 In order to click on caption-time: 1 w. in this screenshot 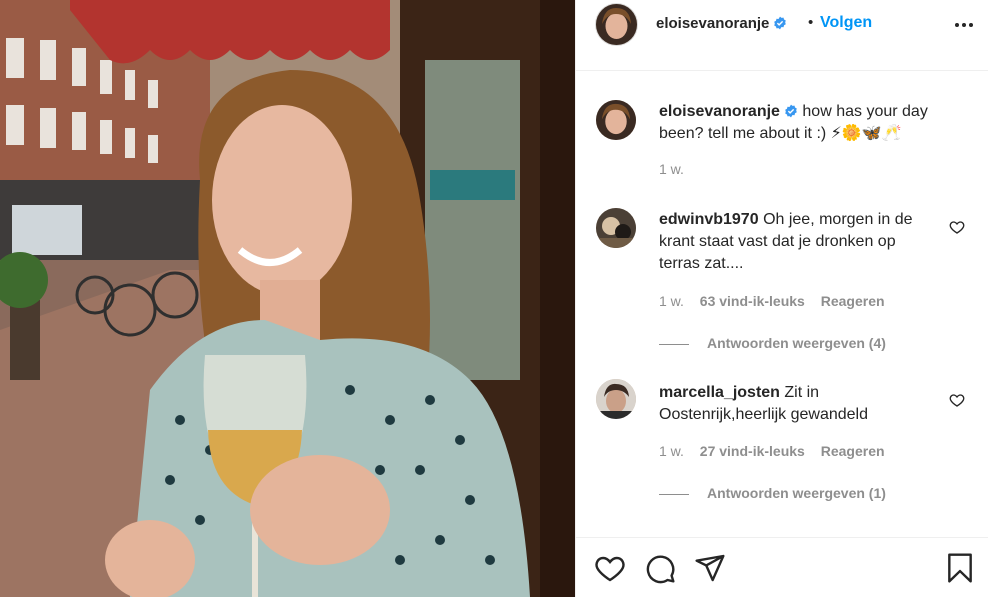, I will do `click(671, 169)`.